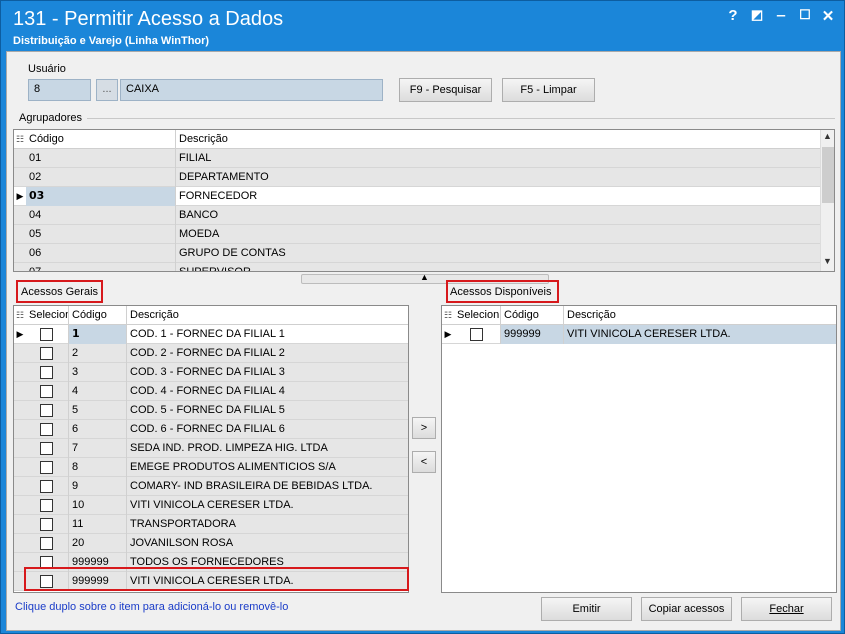 This screenshot has width=845, height=634. What do you see at coordinates (686, 609) in the screenshot?
I see `copiar-acessos-button: Copiar acessos` at bounding box center [686, 609].